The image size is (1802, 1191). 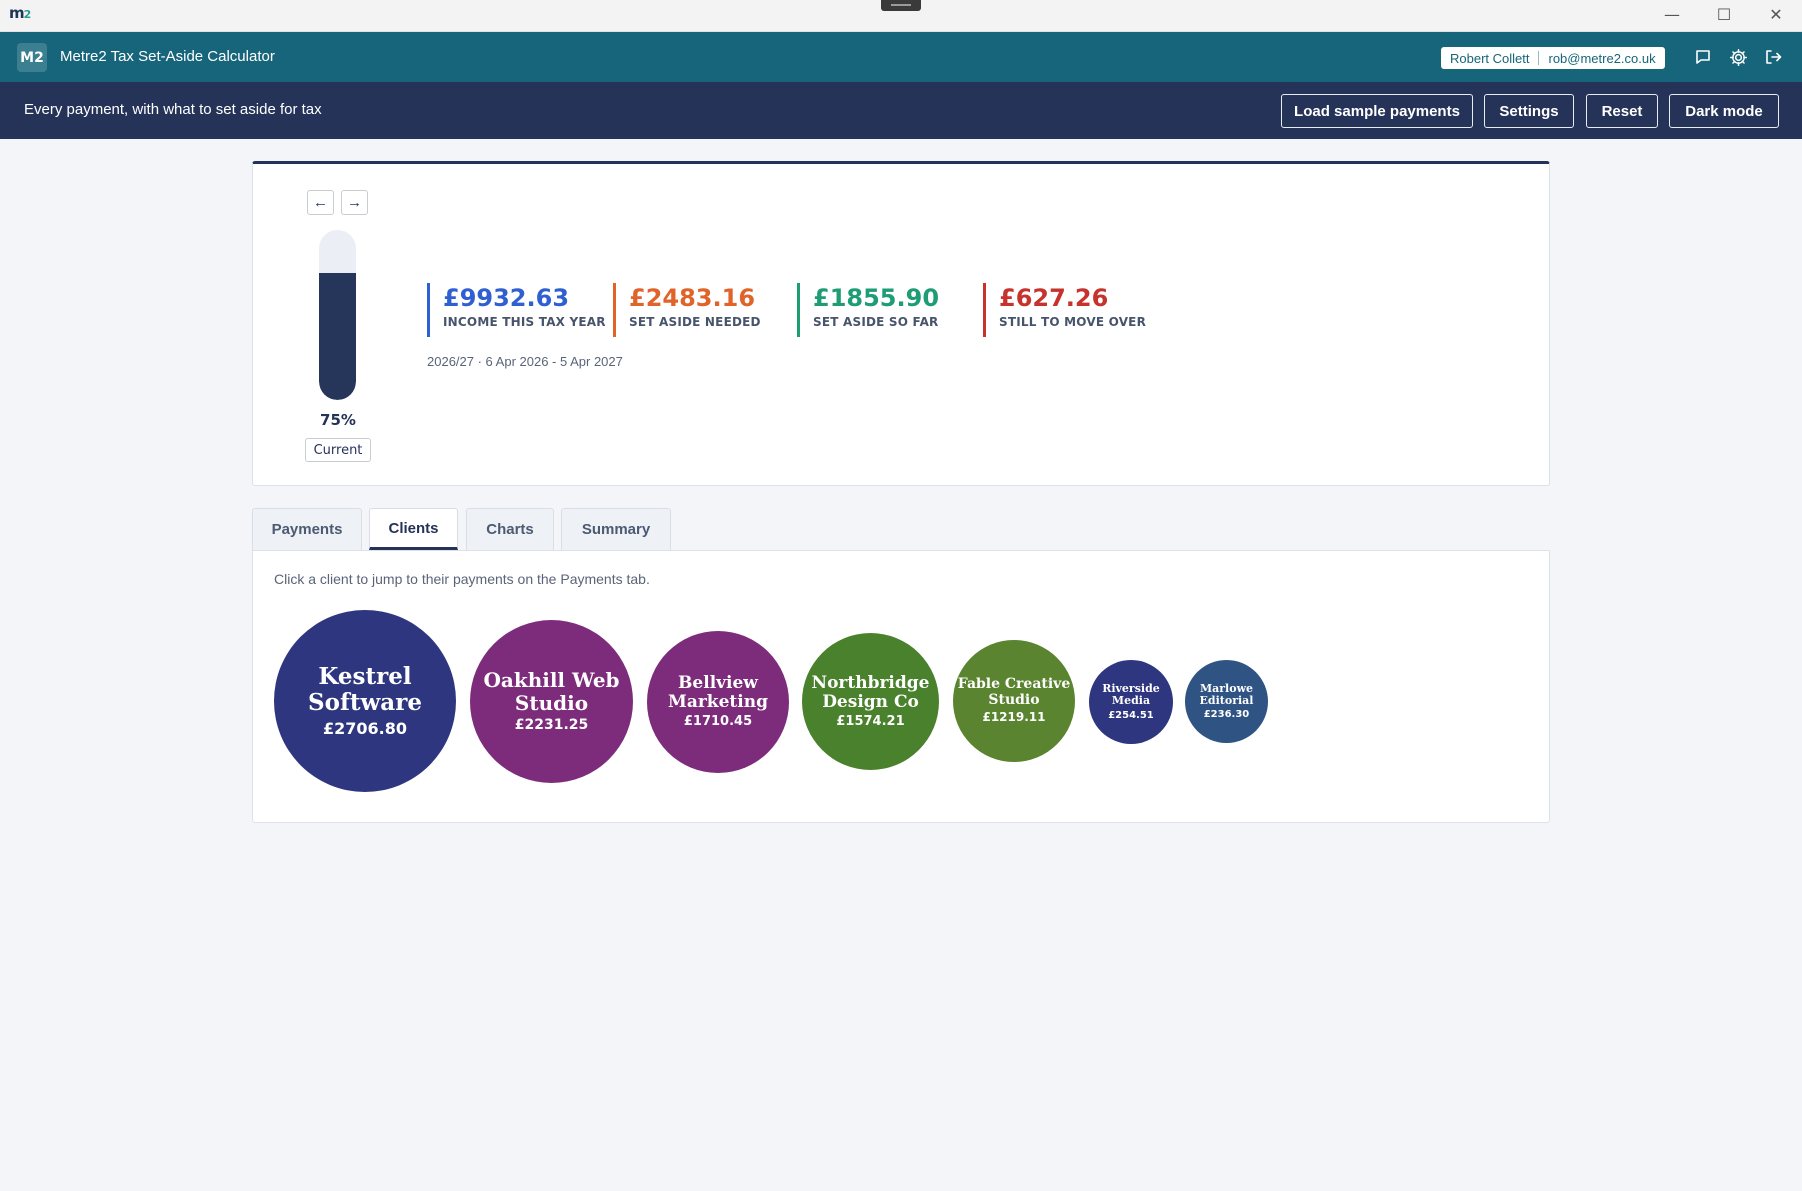 What do you see at coordinates (1672, 14) in the screenshot?
I see `minimize-button: —` at bounding box center [1672, 14].